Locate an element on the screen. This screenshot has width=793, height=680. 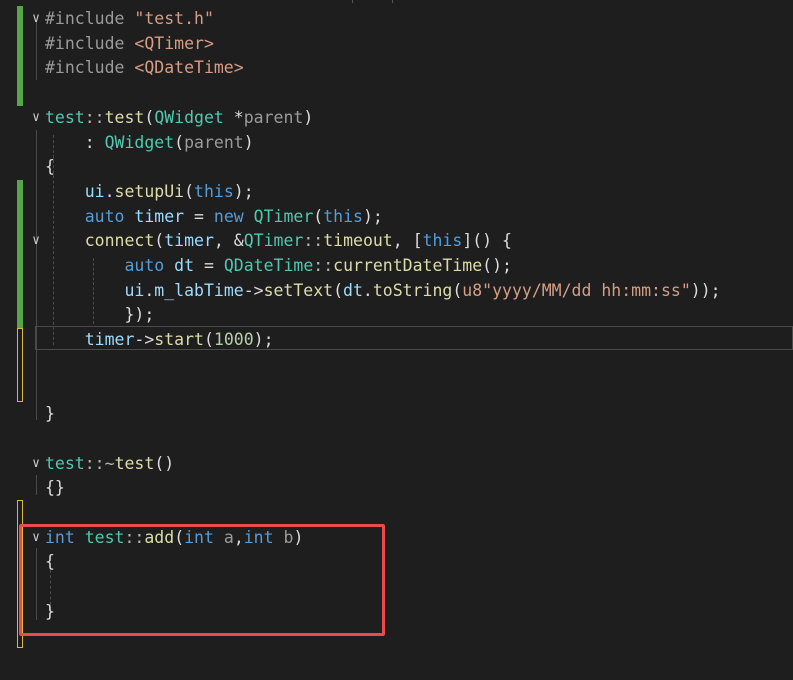
code-line: { is located at coordinates (396, 167).